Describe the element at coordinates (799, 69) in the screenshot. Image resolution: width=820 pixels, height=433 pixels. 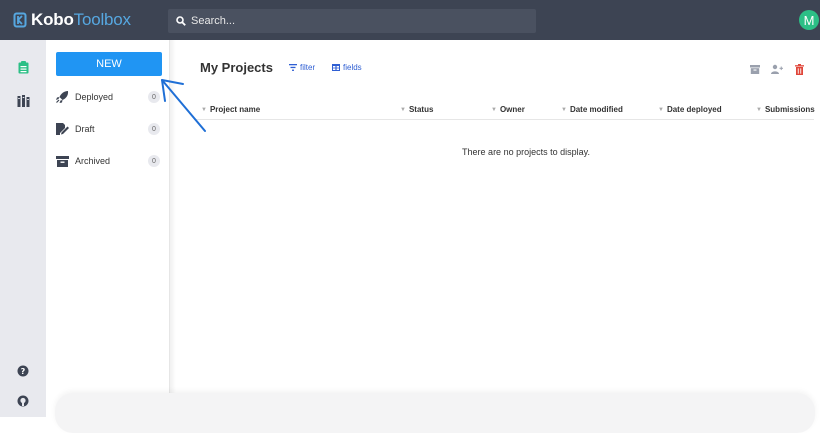
I see `trash-icon` at that location.